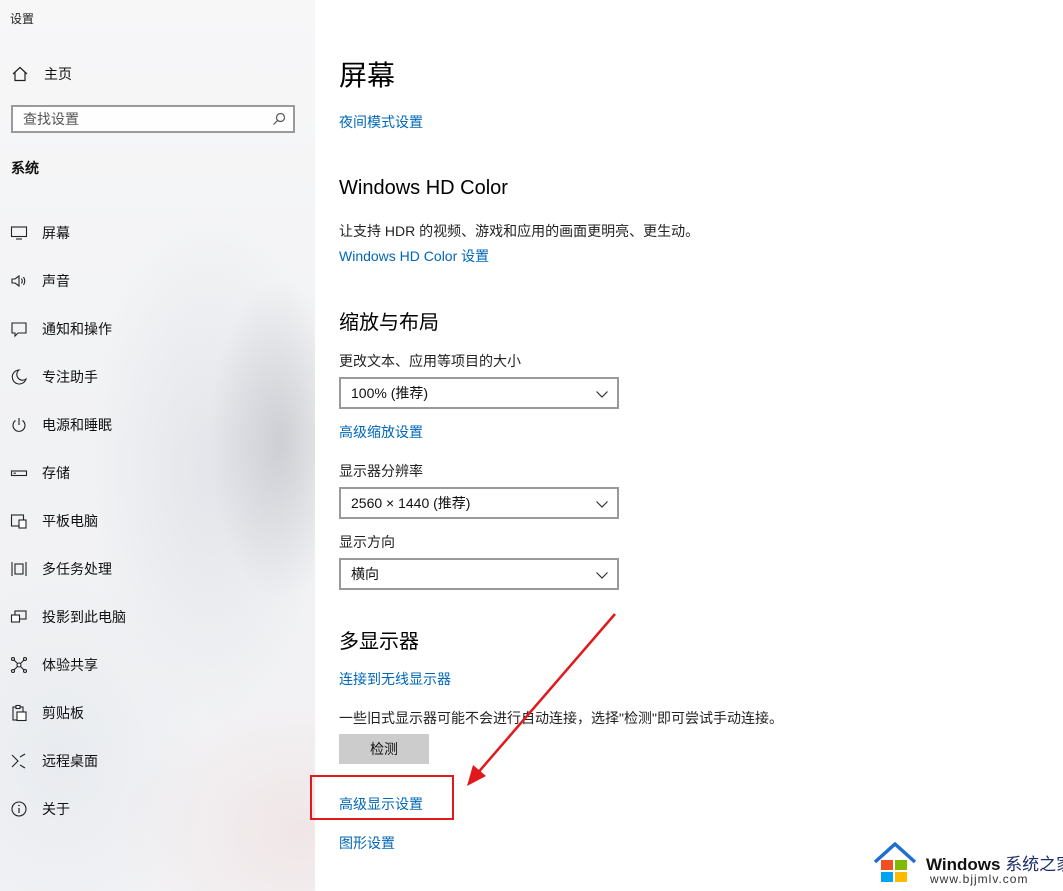  What do you see at coordinates (157, 473) in the screenshot?
I see `sidebar-item-storage: 存储` at bounding box center [157, 473].